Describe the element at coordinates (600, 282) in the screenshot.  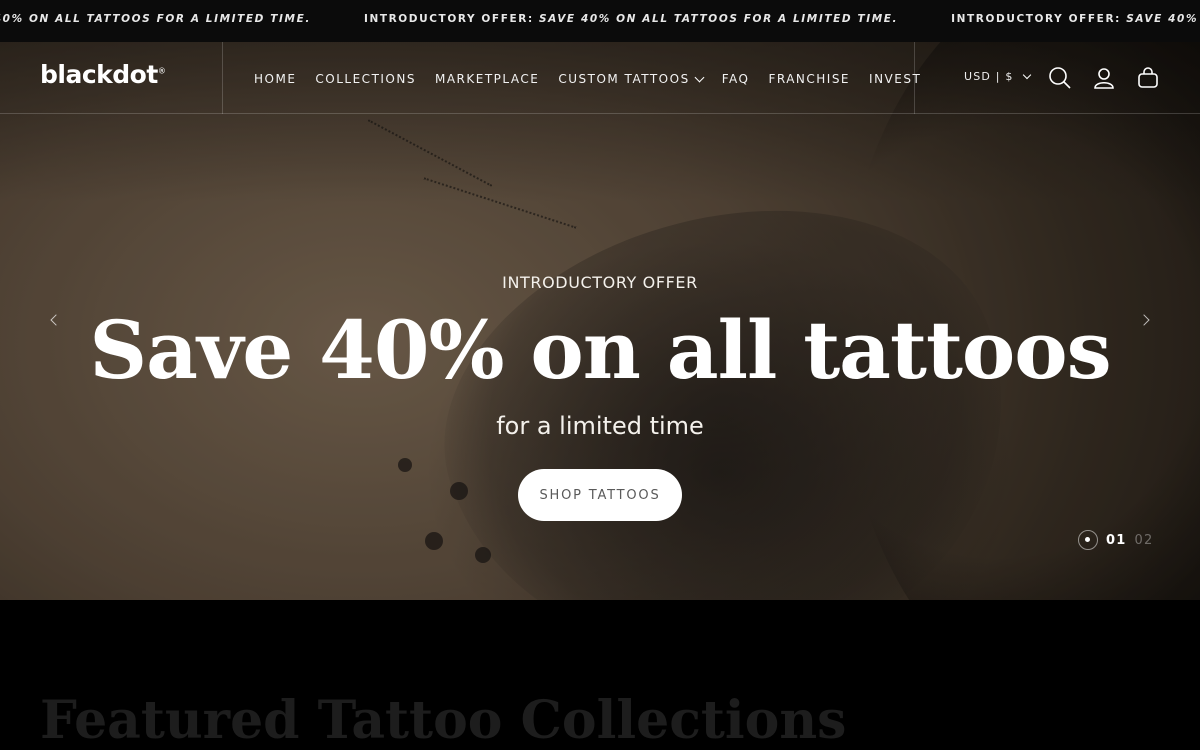
I see `hero-eyebrow: INTRODUCTORY OFFER` at that location.